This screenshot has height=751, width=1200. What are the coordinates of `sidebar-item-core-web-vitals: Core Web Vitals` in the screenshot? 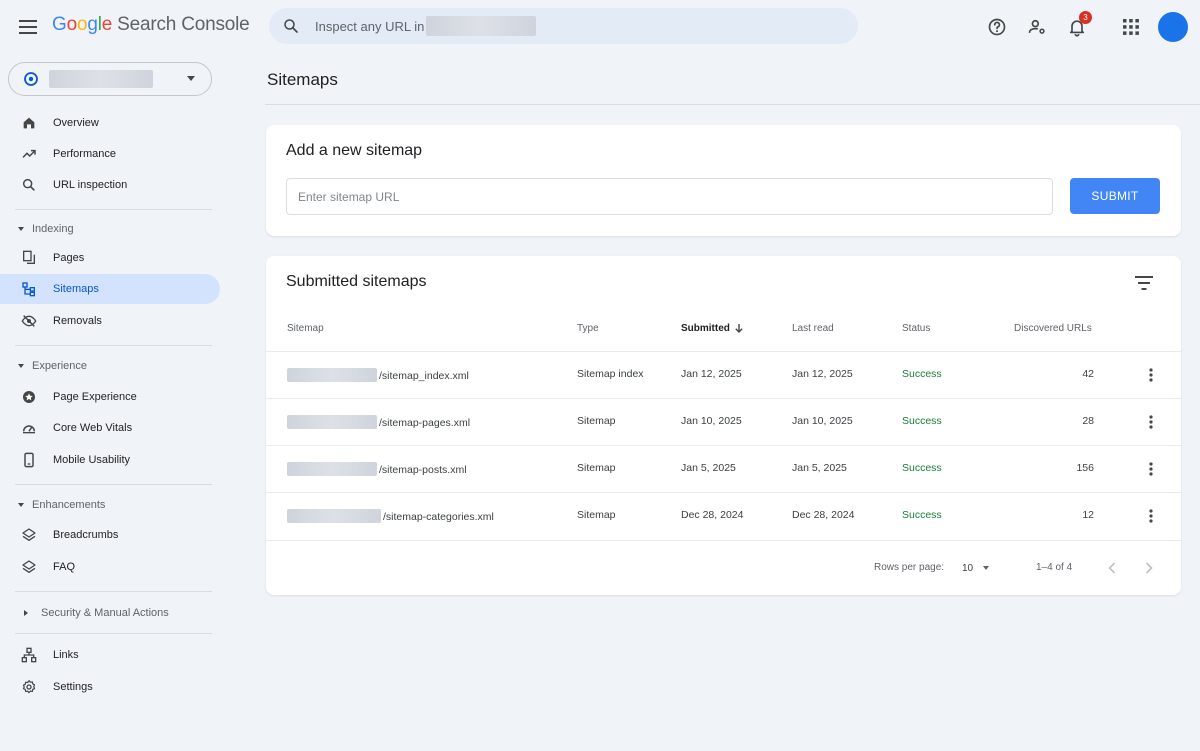 It's located at (110, 428).